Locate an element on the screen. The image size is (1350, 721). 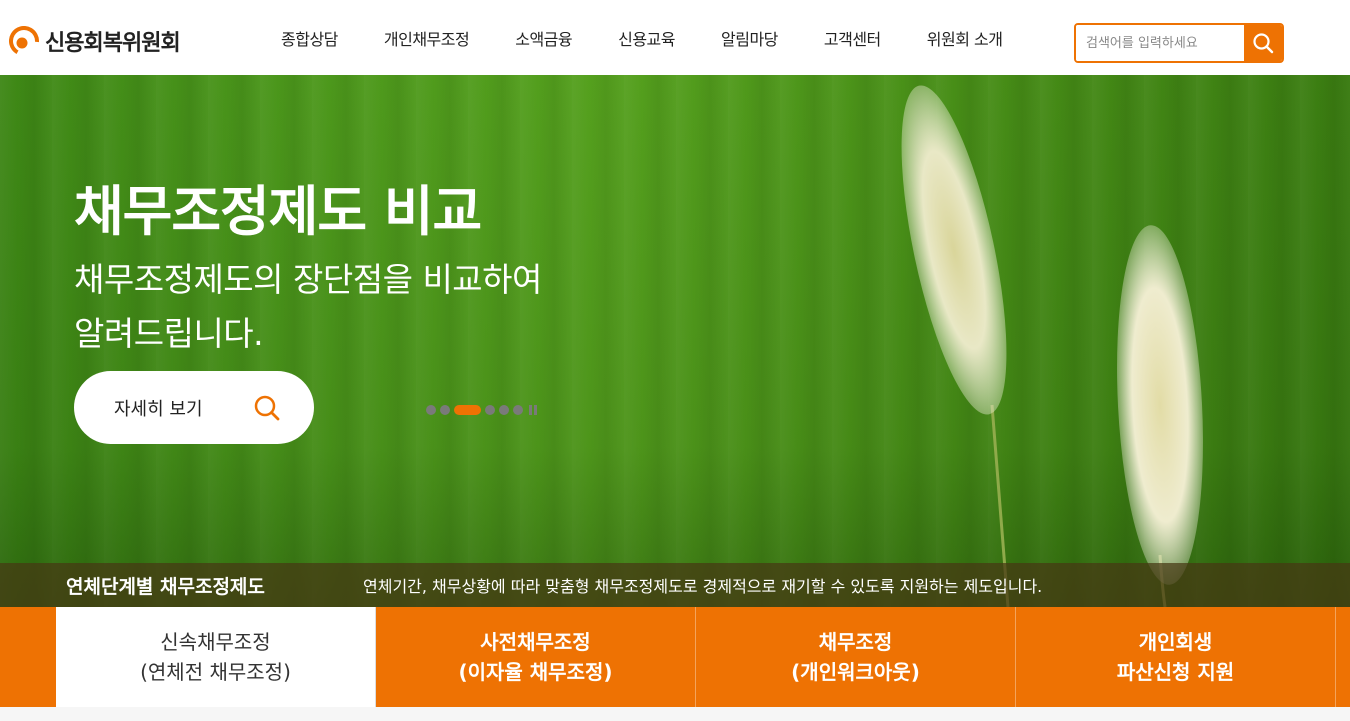
slide-pagination is located at coordinates (481, 410).